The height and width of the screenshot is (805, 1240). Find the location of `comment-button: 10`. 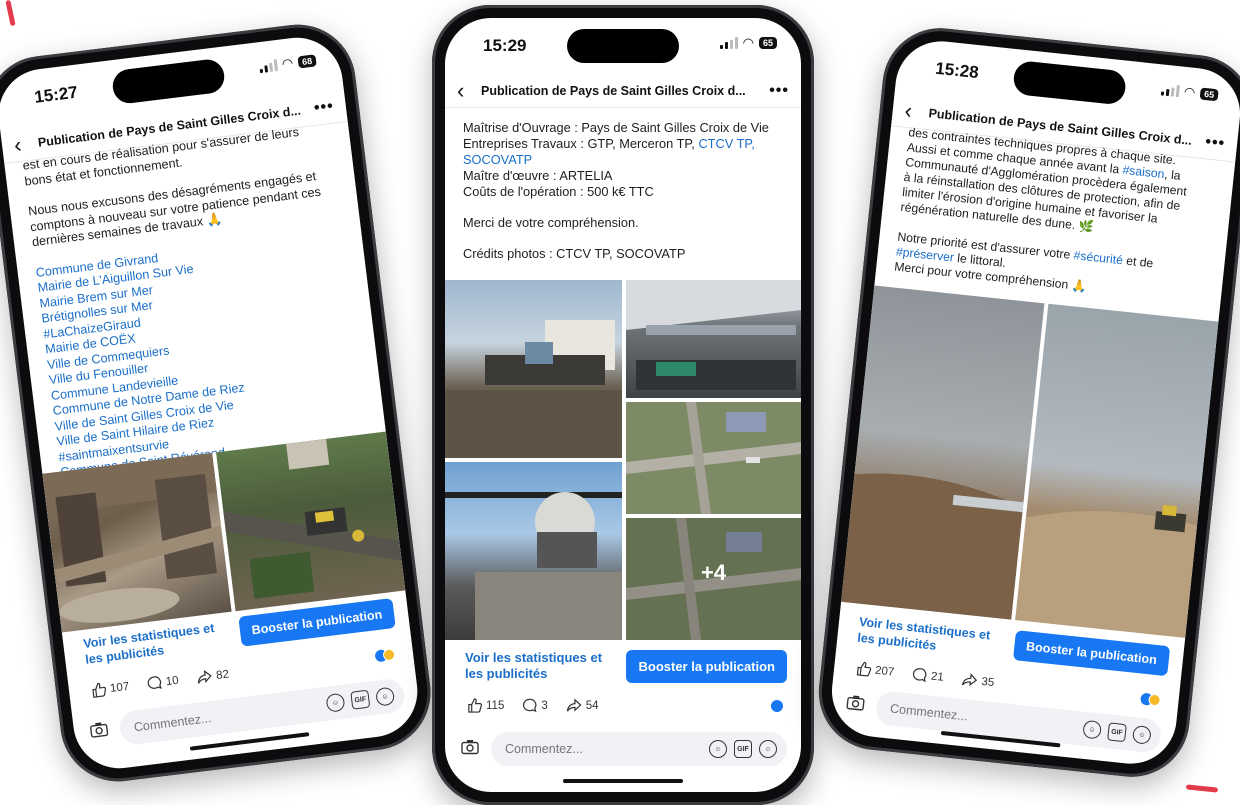

comment-button: 10 is located at coordinates (162, 682).